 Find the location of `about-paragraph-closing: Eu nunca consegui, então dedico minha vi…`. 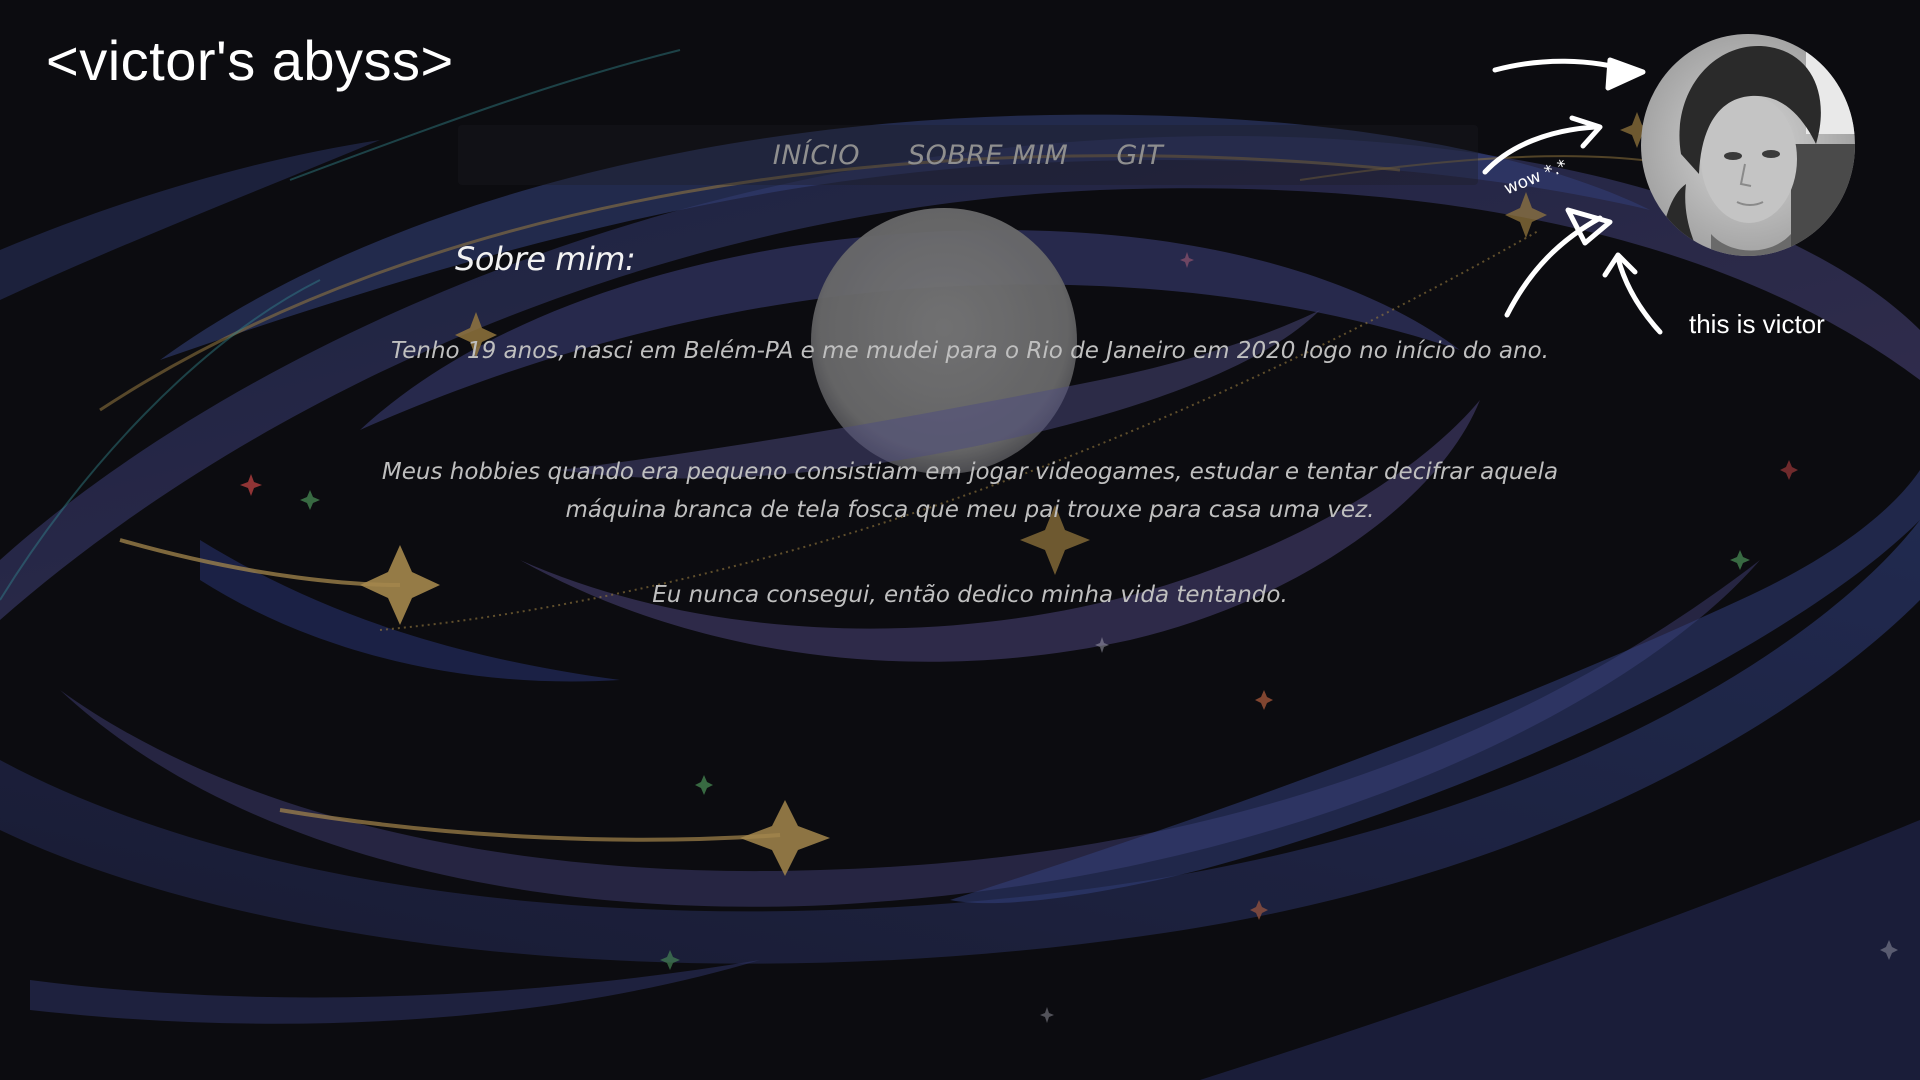

about-paragraph-closing: Eu nunca consegui, então dedico minha vi… is located at coordinates (970, 595).